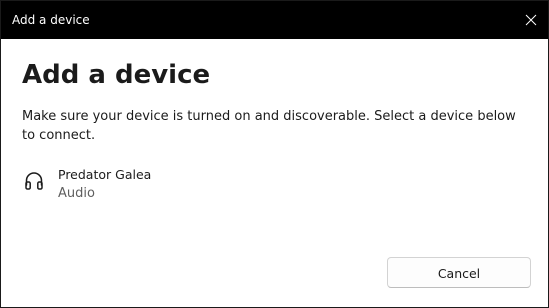 This screenshot has height=308, width=549. What do you see at coordinates (105, 174) in the screenshot?
I see `device-name: Predator Galea` at bounding box center [105, 174].